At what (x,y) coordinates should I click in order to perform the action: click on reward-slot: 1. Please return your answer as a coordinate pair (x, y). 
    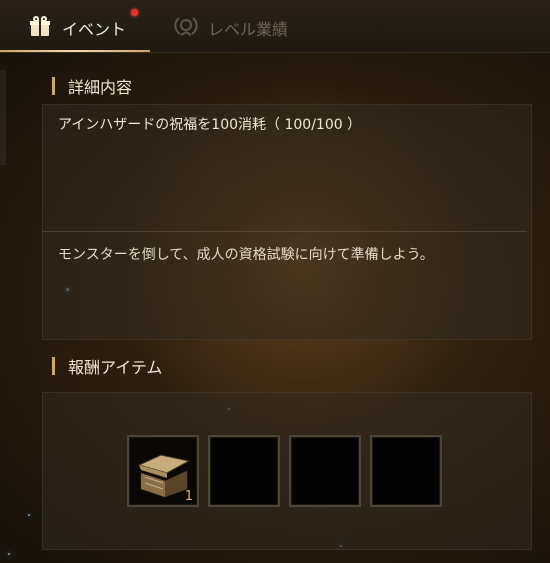
    Looking at the image, I should click on (163, 471).